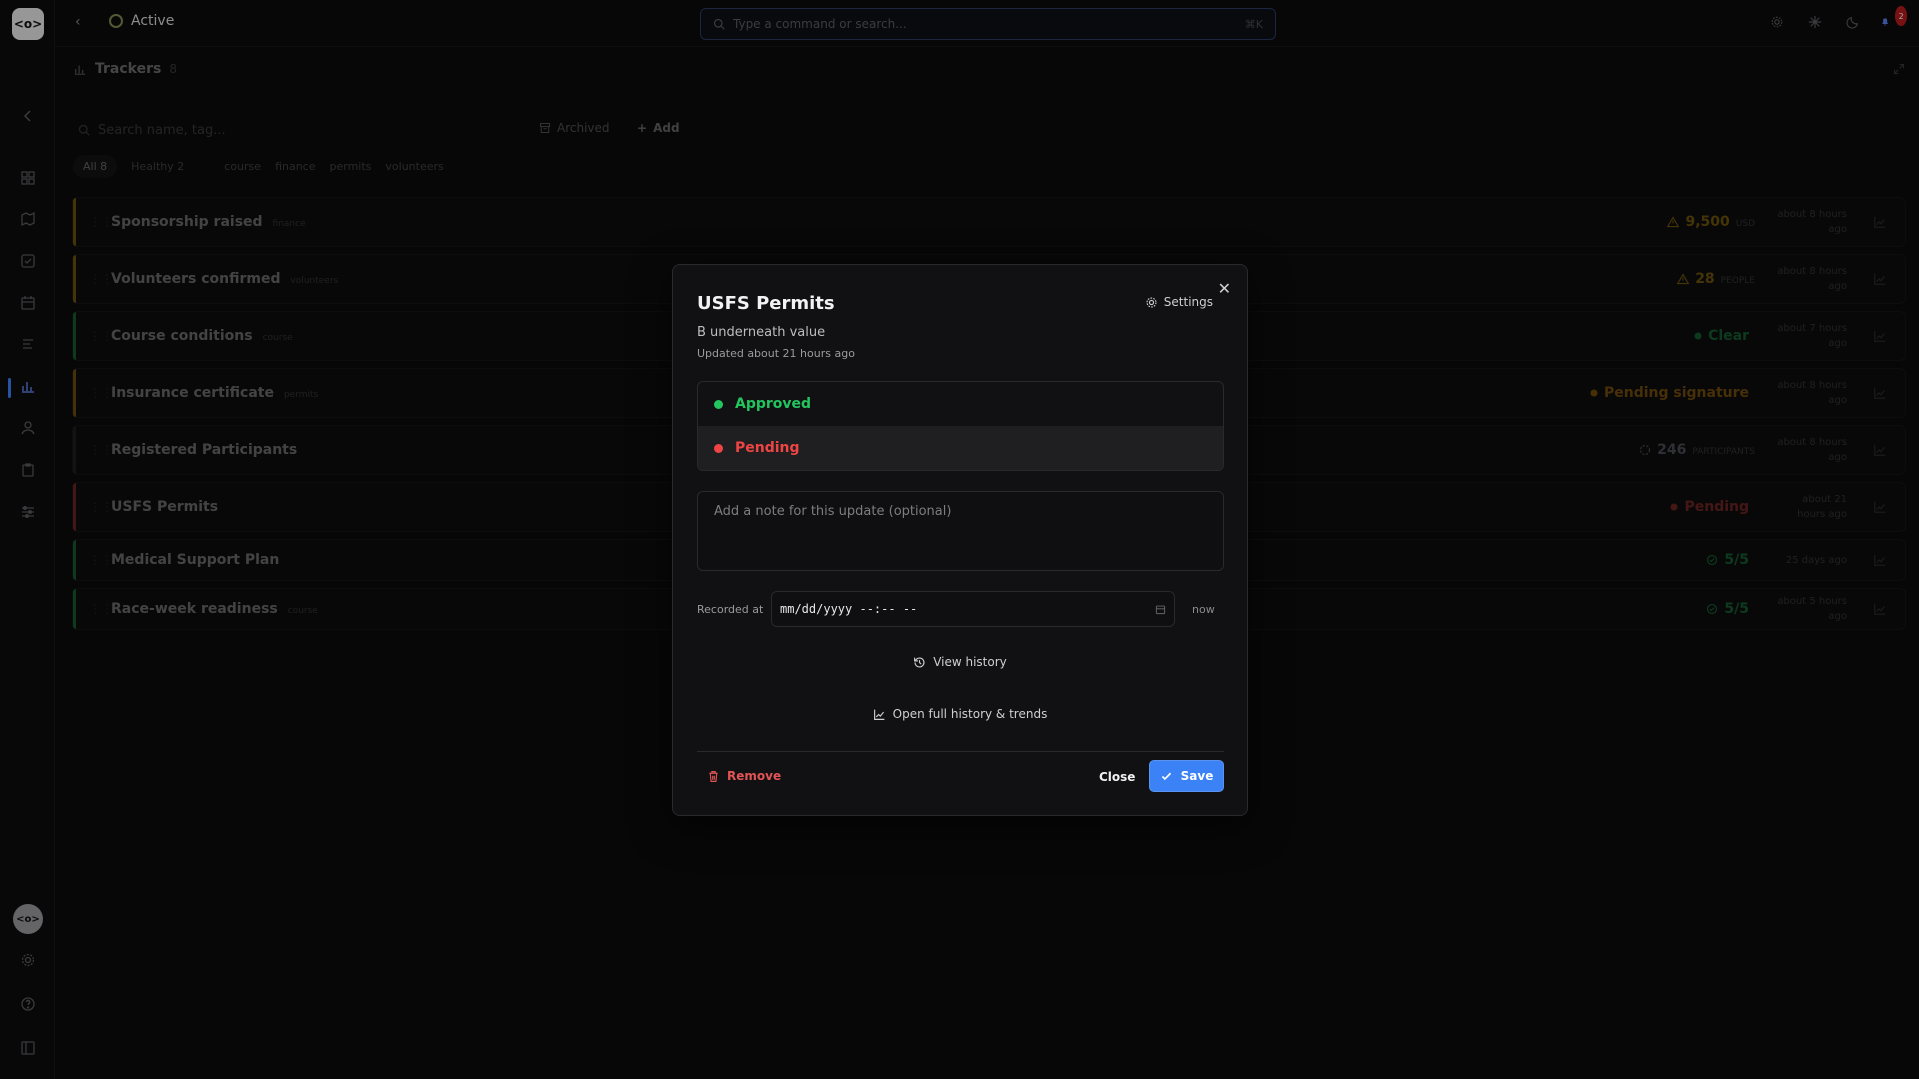 This screenshot has height=1079, width=1919. I want to click on status-option-pending: Pending, so click(960, 448).